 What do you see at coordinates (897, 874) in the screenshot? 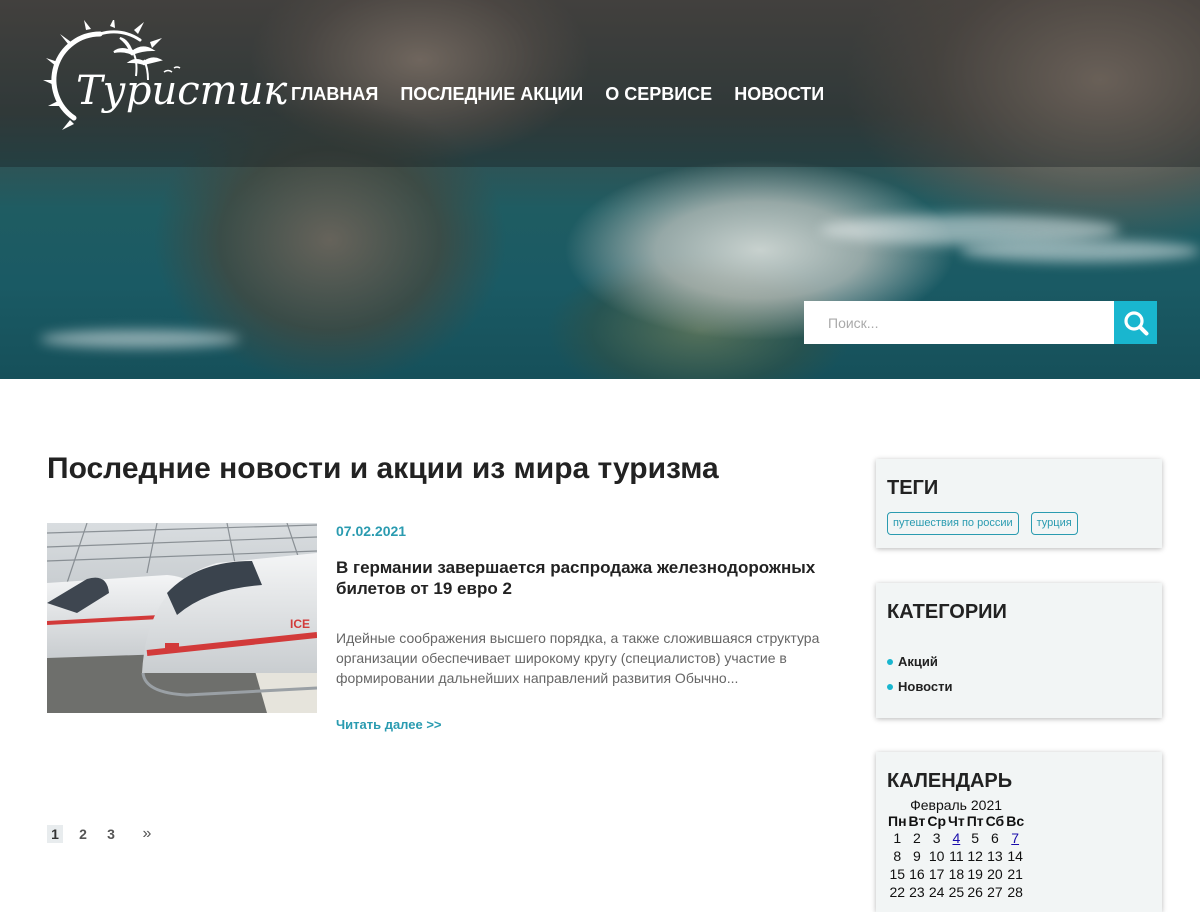
I see `calendar-day: 15` at bounding box center [897, 874].